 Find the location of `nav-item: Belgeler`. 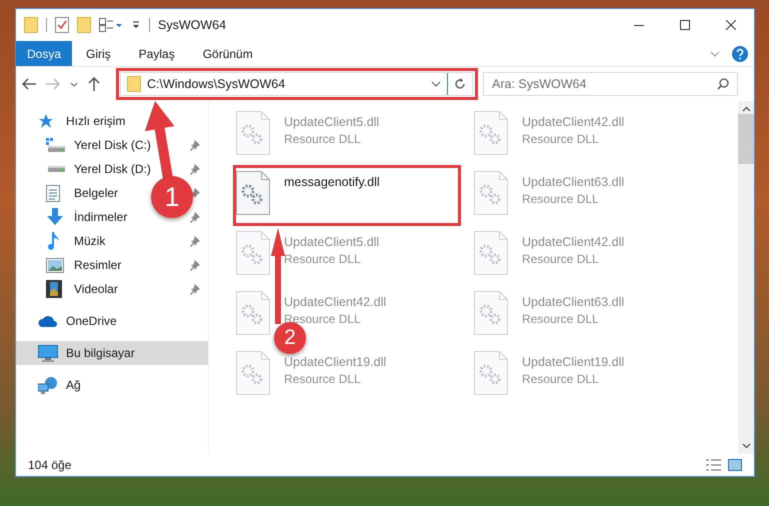

nav-item: Belgeler is located at coordinates (96, 193).